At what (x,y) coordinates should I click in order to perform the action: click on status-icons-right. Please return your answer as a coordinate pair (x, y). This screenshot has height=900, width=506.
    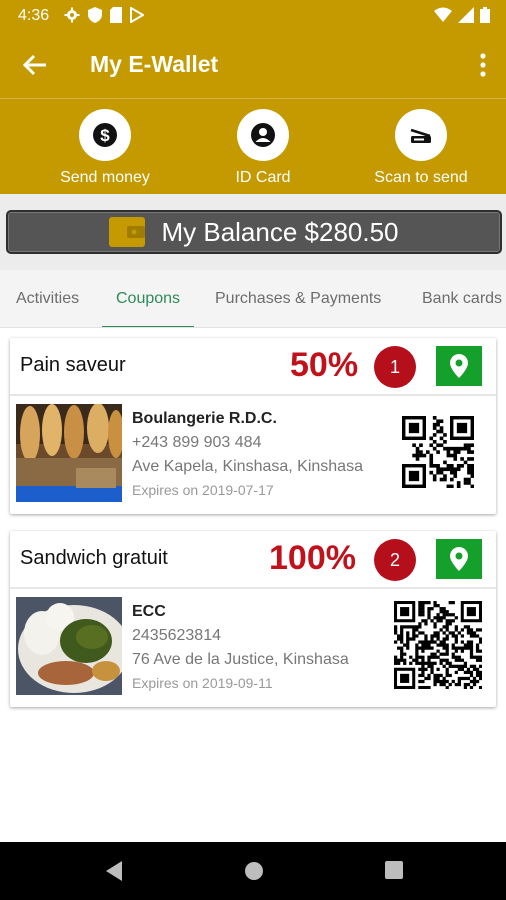
    Looking at the image, I should click on (462, 15).